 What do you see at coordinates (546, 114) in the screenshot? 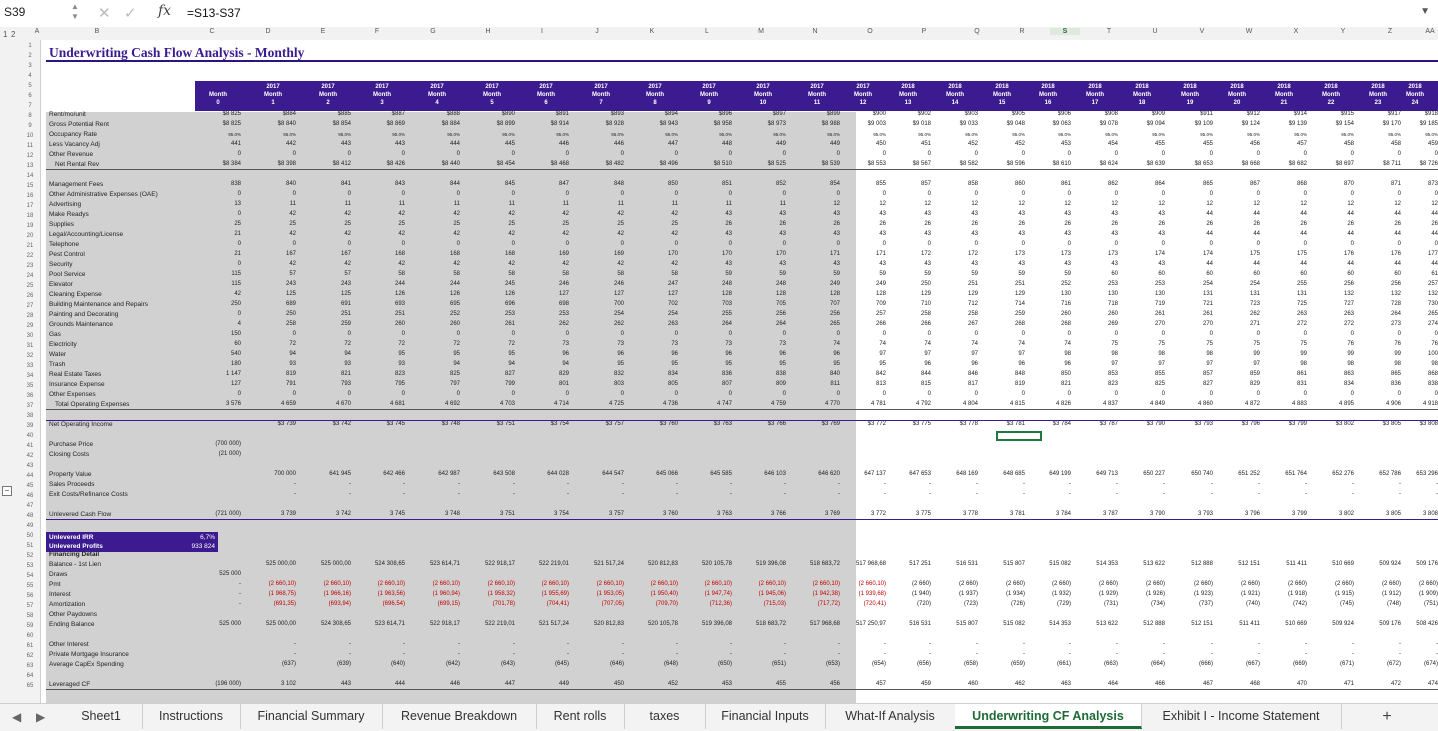
I see `value-cell: $891` at bounding box center [546, 114].